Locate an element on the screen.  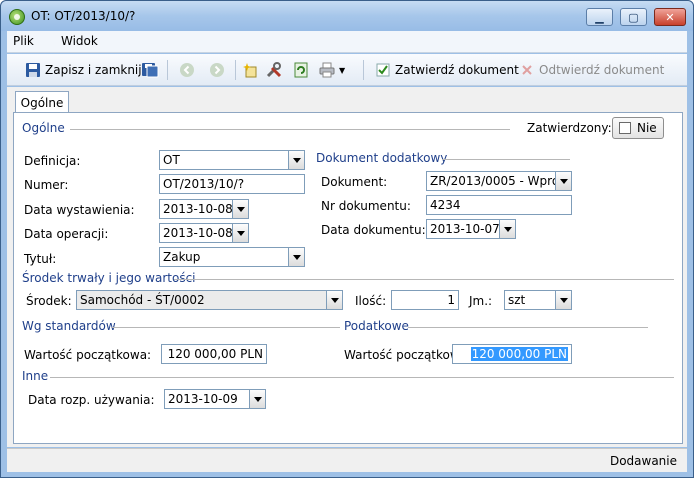
section-asset-title: Środek trwały i jego wartości is located at coordinates (109, 278).